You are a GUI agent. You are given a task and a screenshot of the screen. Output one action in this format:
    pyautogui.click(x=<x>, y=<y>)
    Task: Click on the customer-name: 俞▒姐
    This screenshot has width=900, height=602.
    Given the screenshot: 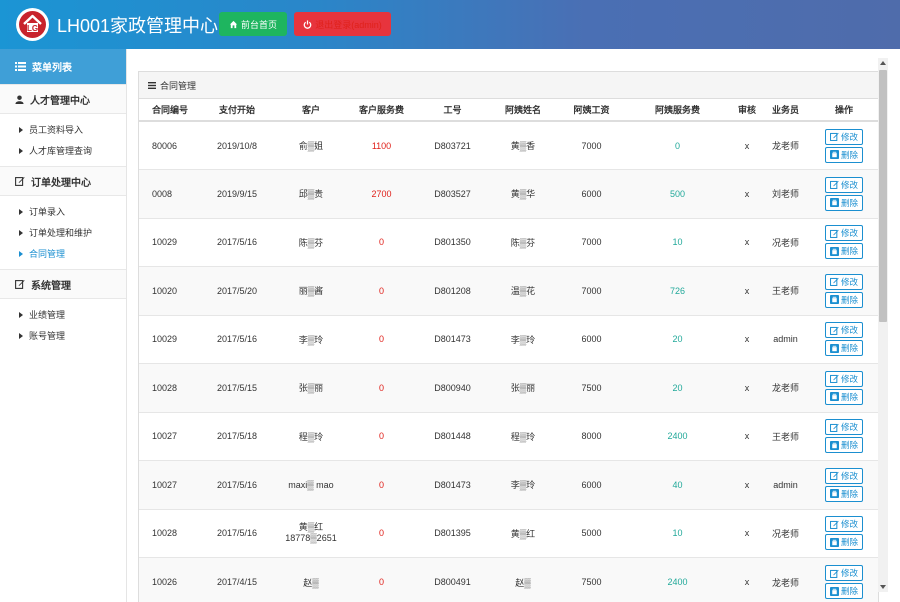 What is the action you would take?
    pyautogui.click(x=311, y=146)
    